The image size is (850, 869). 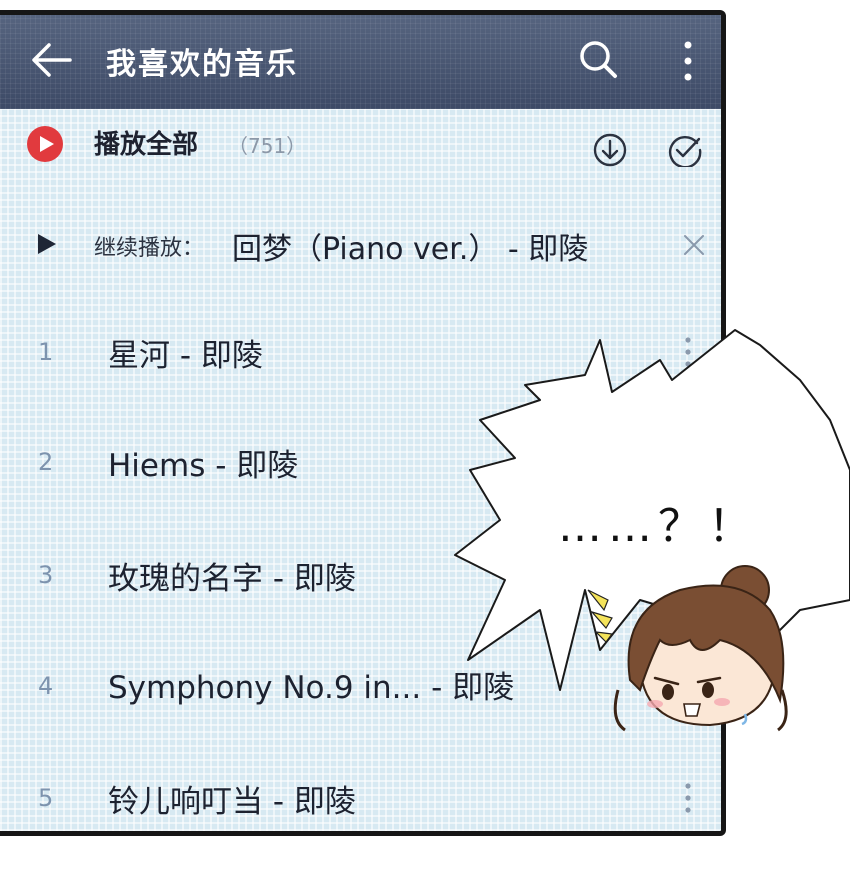 What do you see at coordinates (232, 802) in the screenshot?
I see `song-title: 铃儿响叮当 - 即陵` at bounding box center [232, 802].